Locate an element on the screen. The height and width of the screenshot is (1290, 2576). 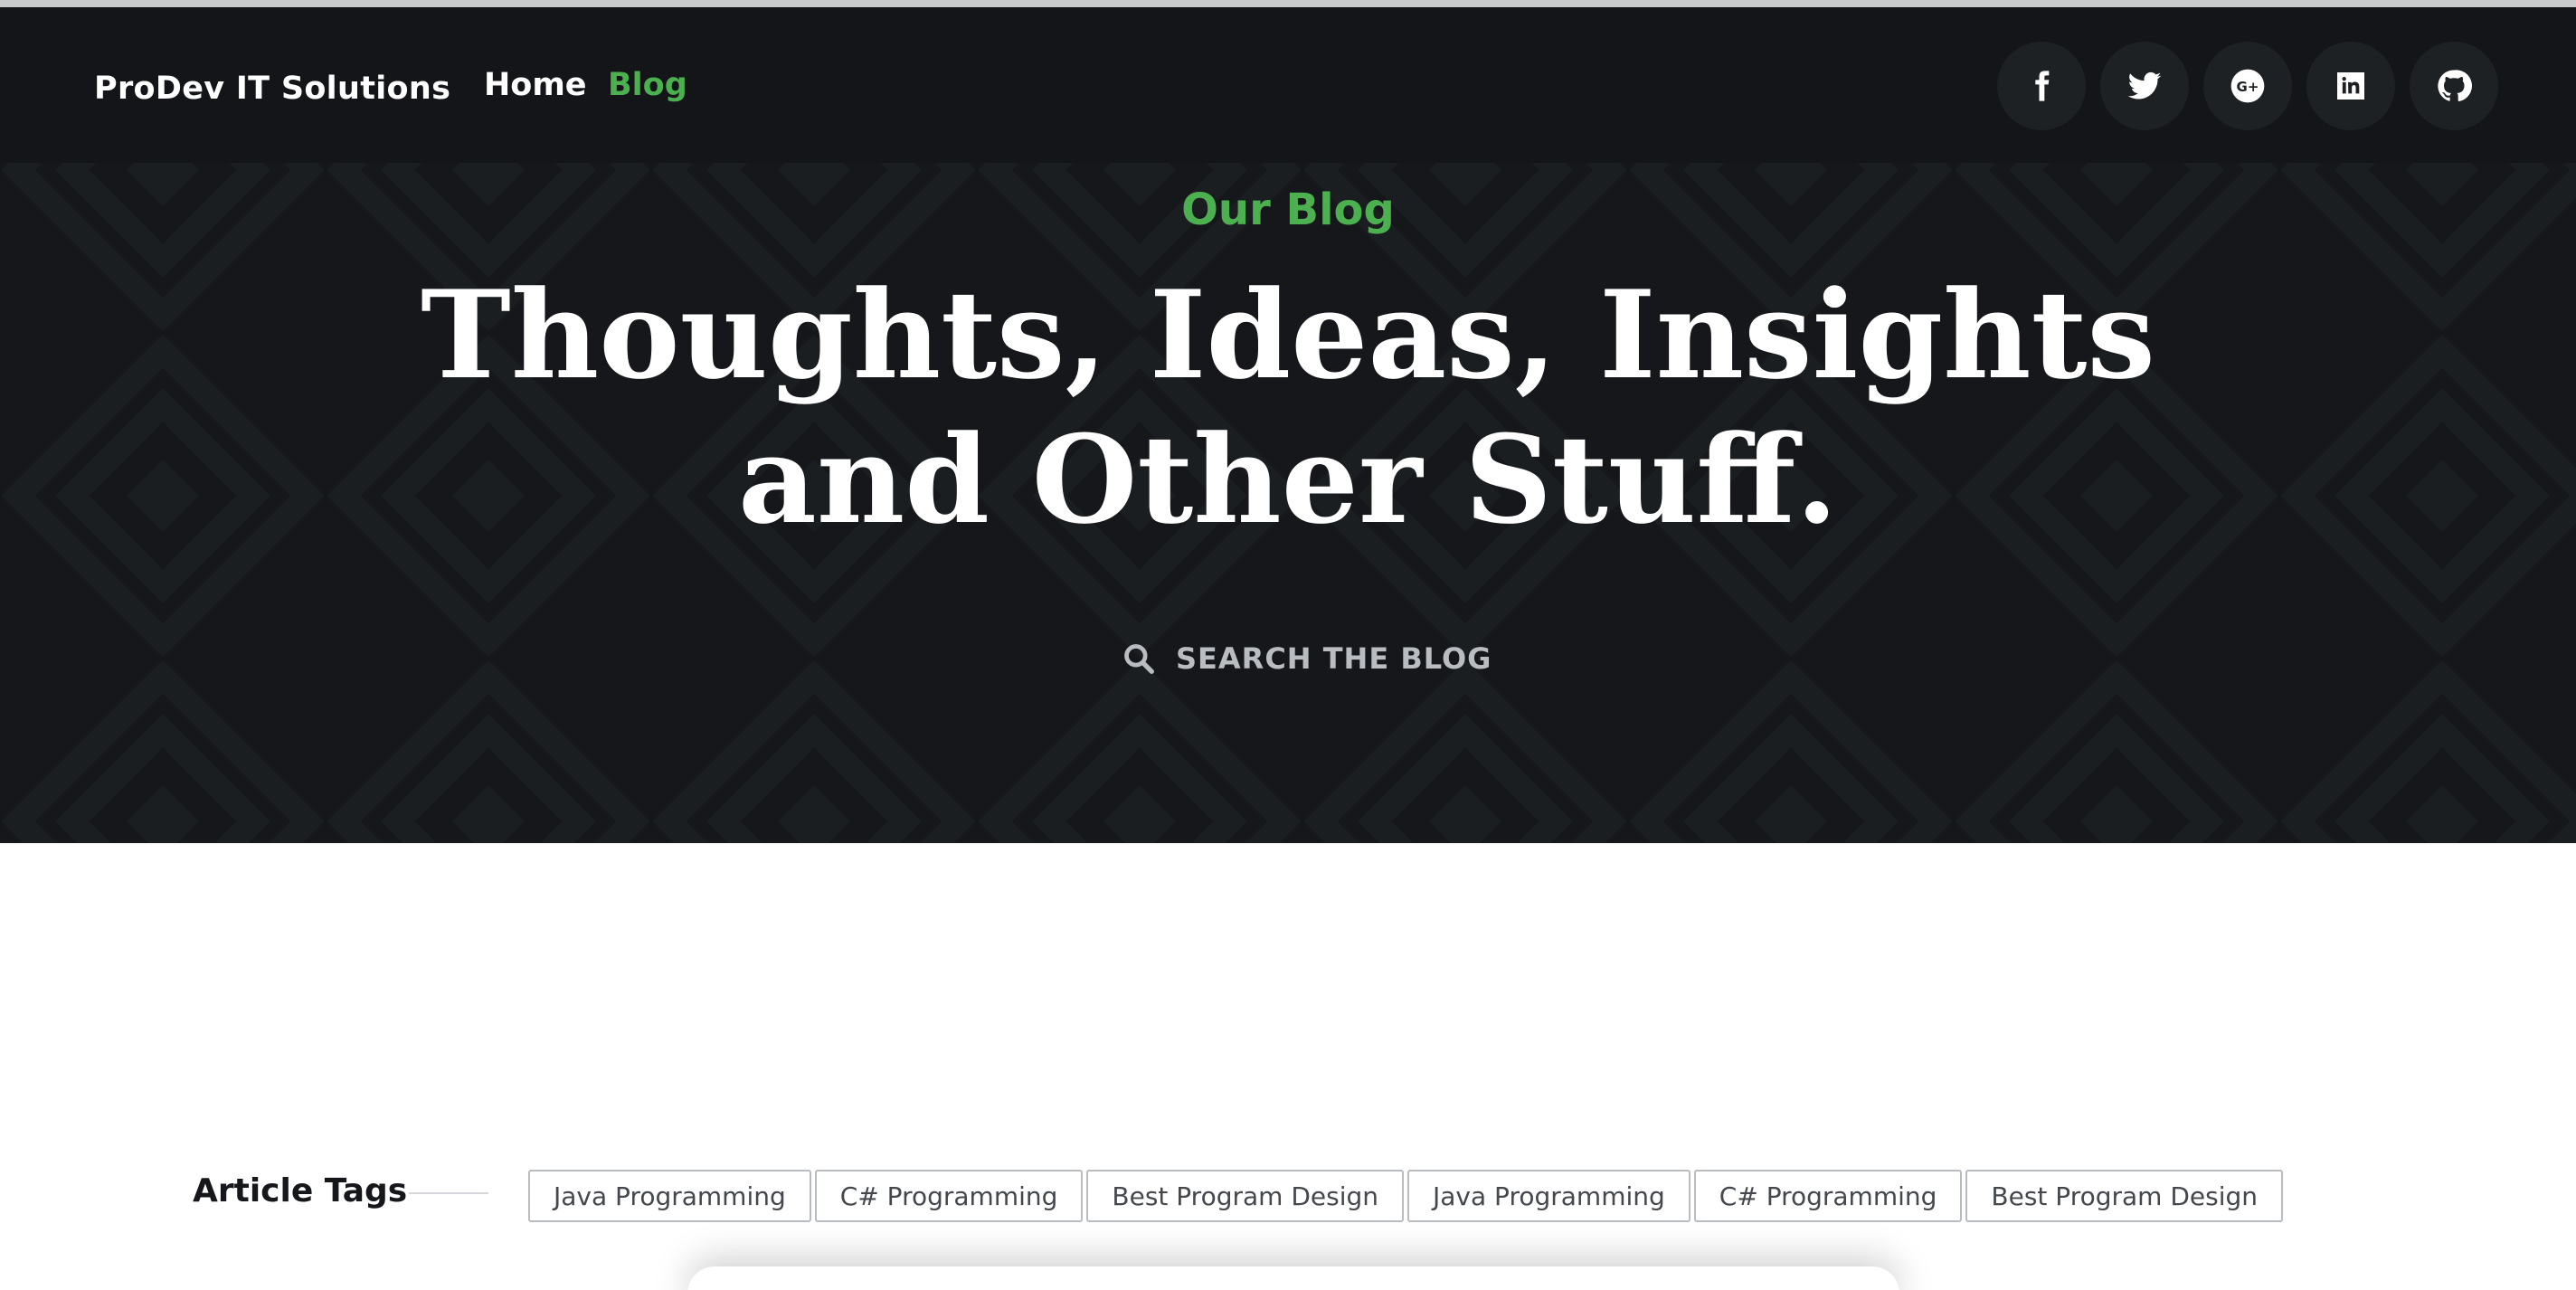
facebook-button is located at coordinates (2041, 86).